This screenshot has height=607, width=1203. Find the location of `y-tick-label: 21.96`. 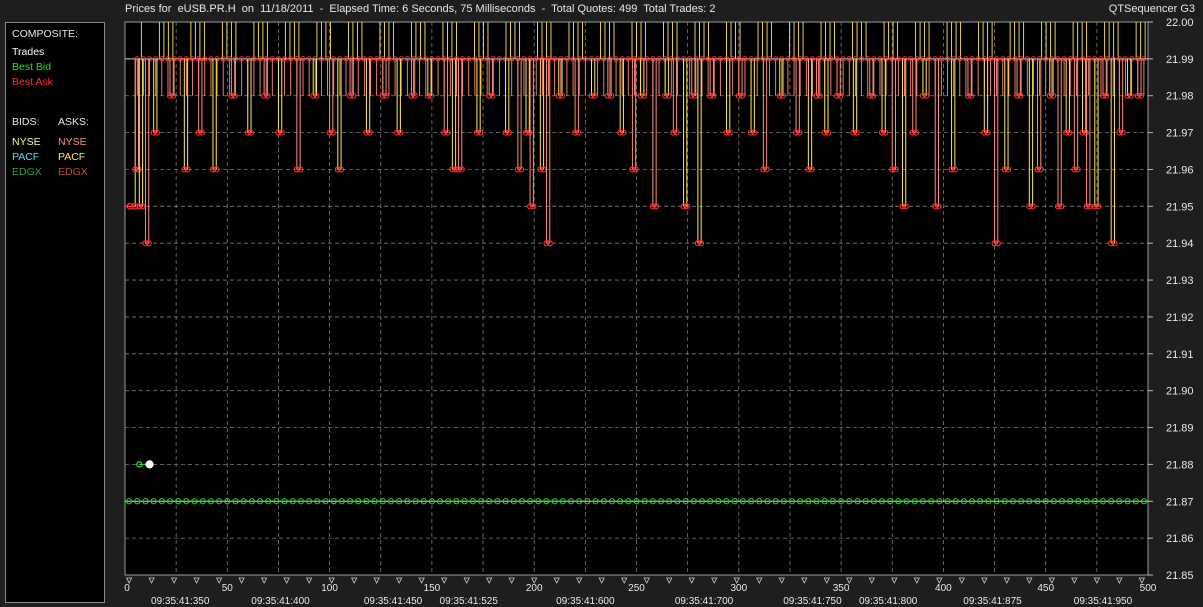

y-tick-label: 21.96 is located at coordinates (1180, 170).